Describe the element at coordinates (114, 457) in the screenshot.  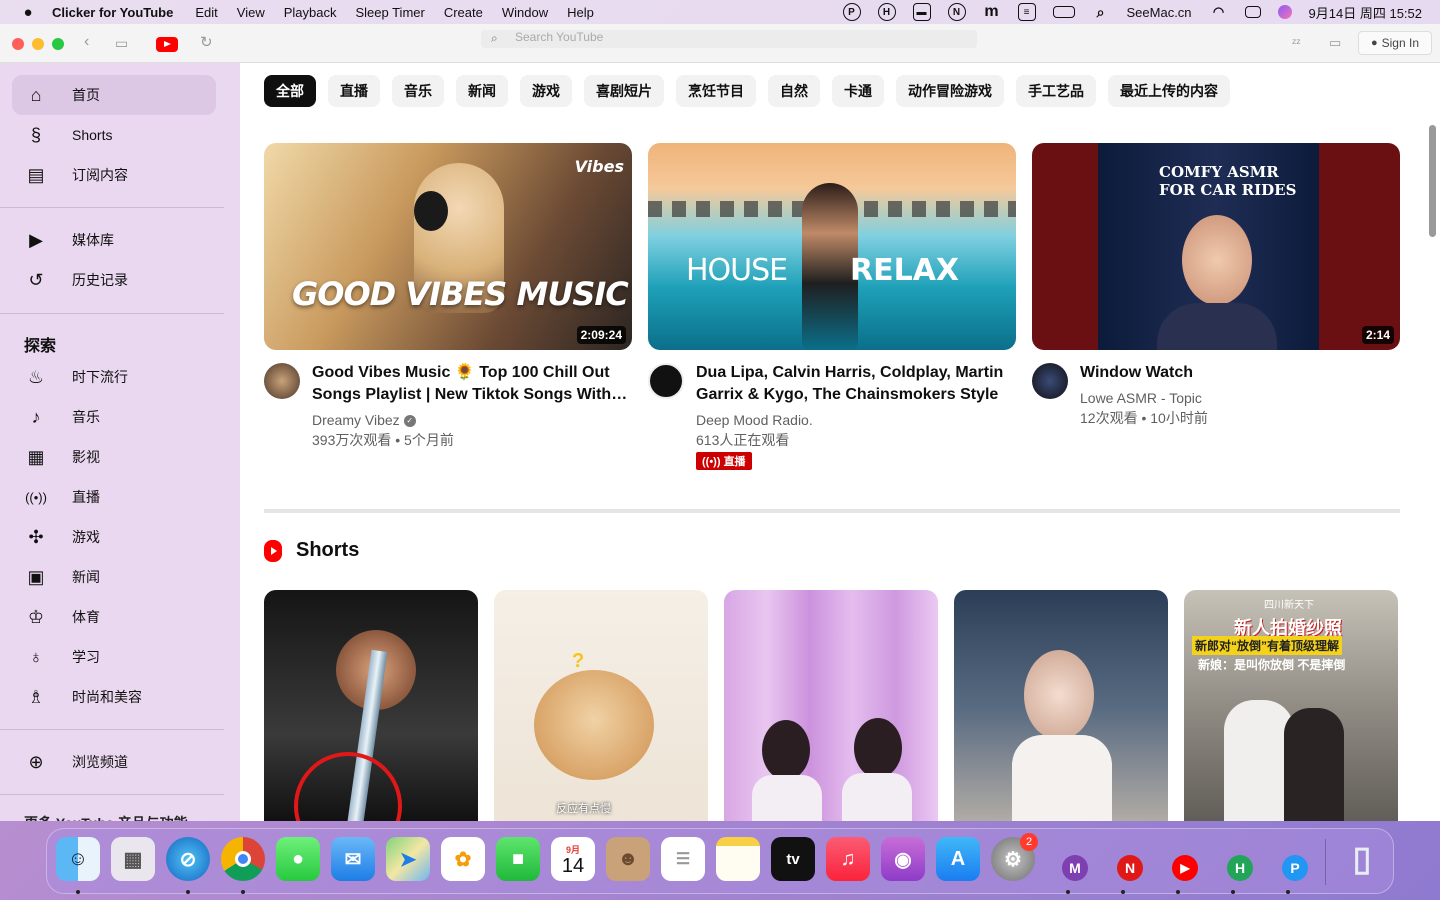
I see `sidebar-item-movies: ▦ 影视` at that location.